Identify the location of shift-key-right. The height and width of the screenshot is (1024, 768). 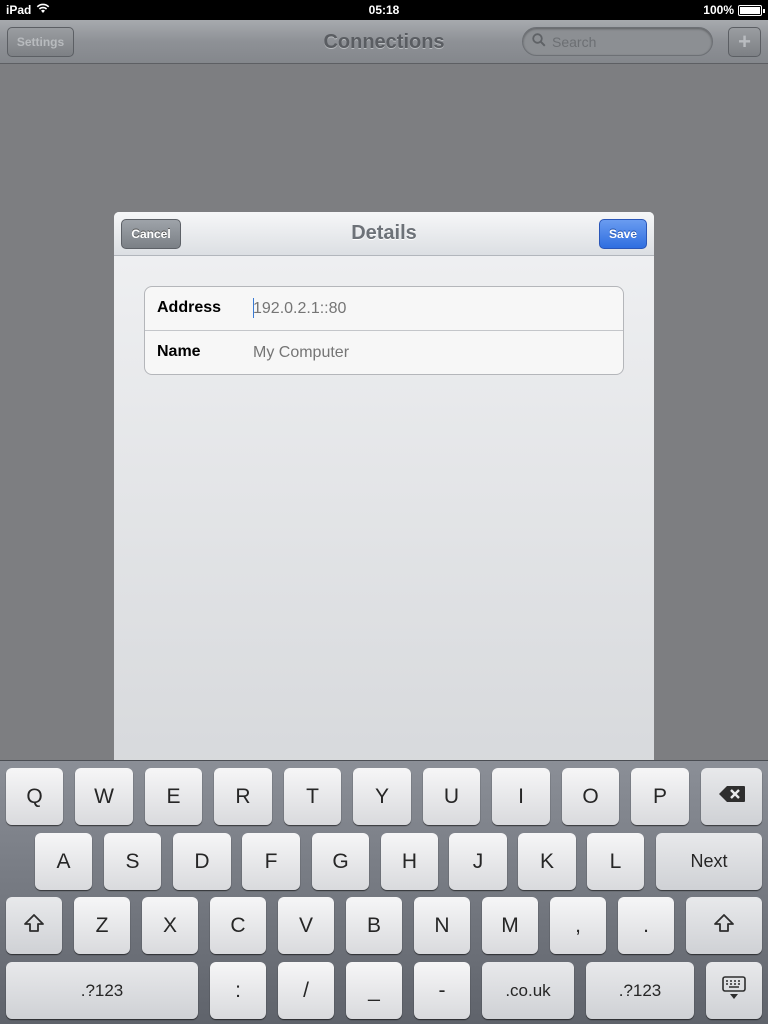
(724, 925).